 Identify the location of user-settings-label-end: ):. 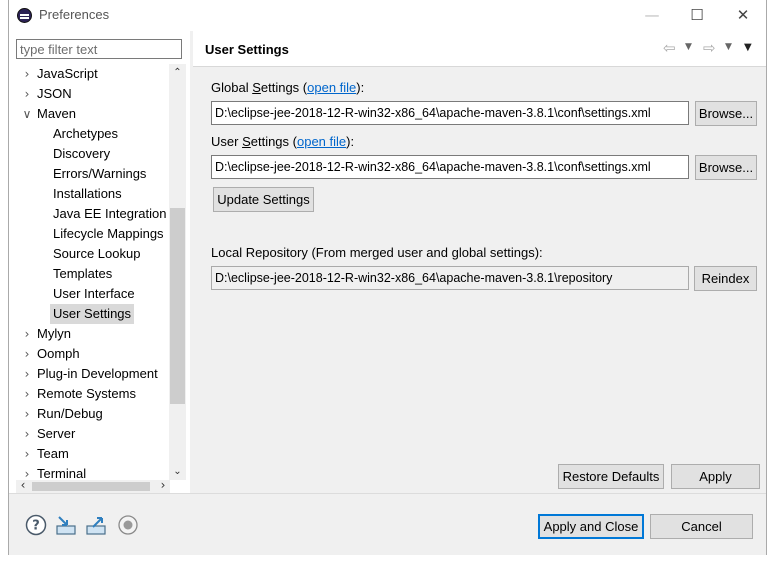
(350, 141).